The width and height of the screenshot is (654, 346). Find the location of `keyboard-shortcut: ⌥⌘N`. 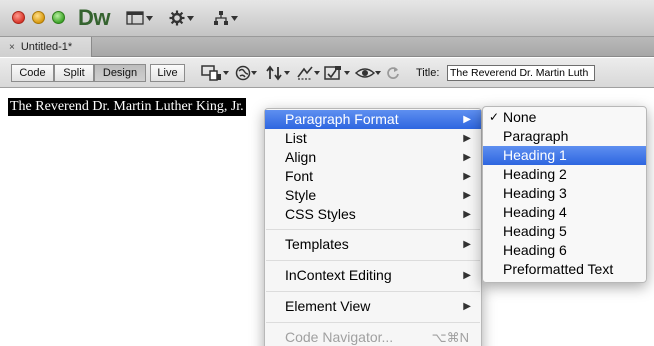

keyboard-shortcut: ⌥⌘N is located at coordinates (450, 337).